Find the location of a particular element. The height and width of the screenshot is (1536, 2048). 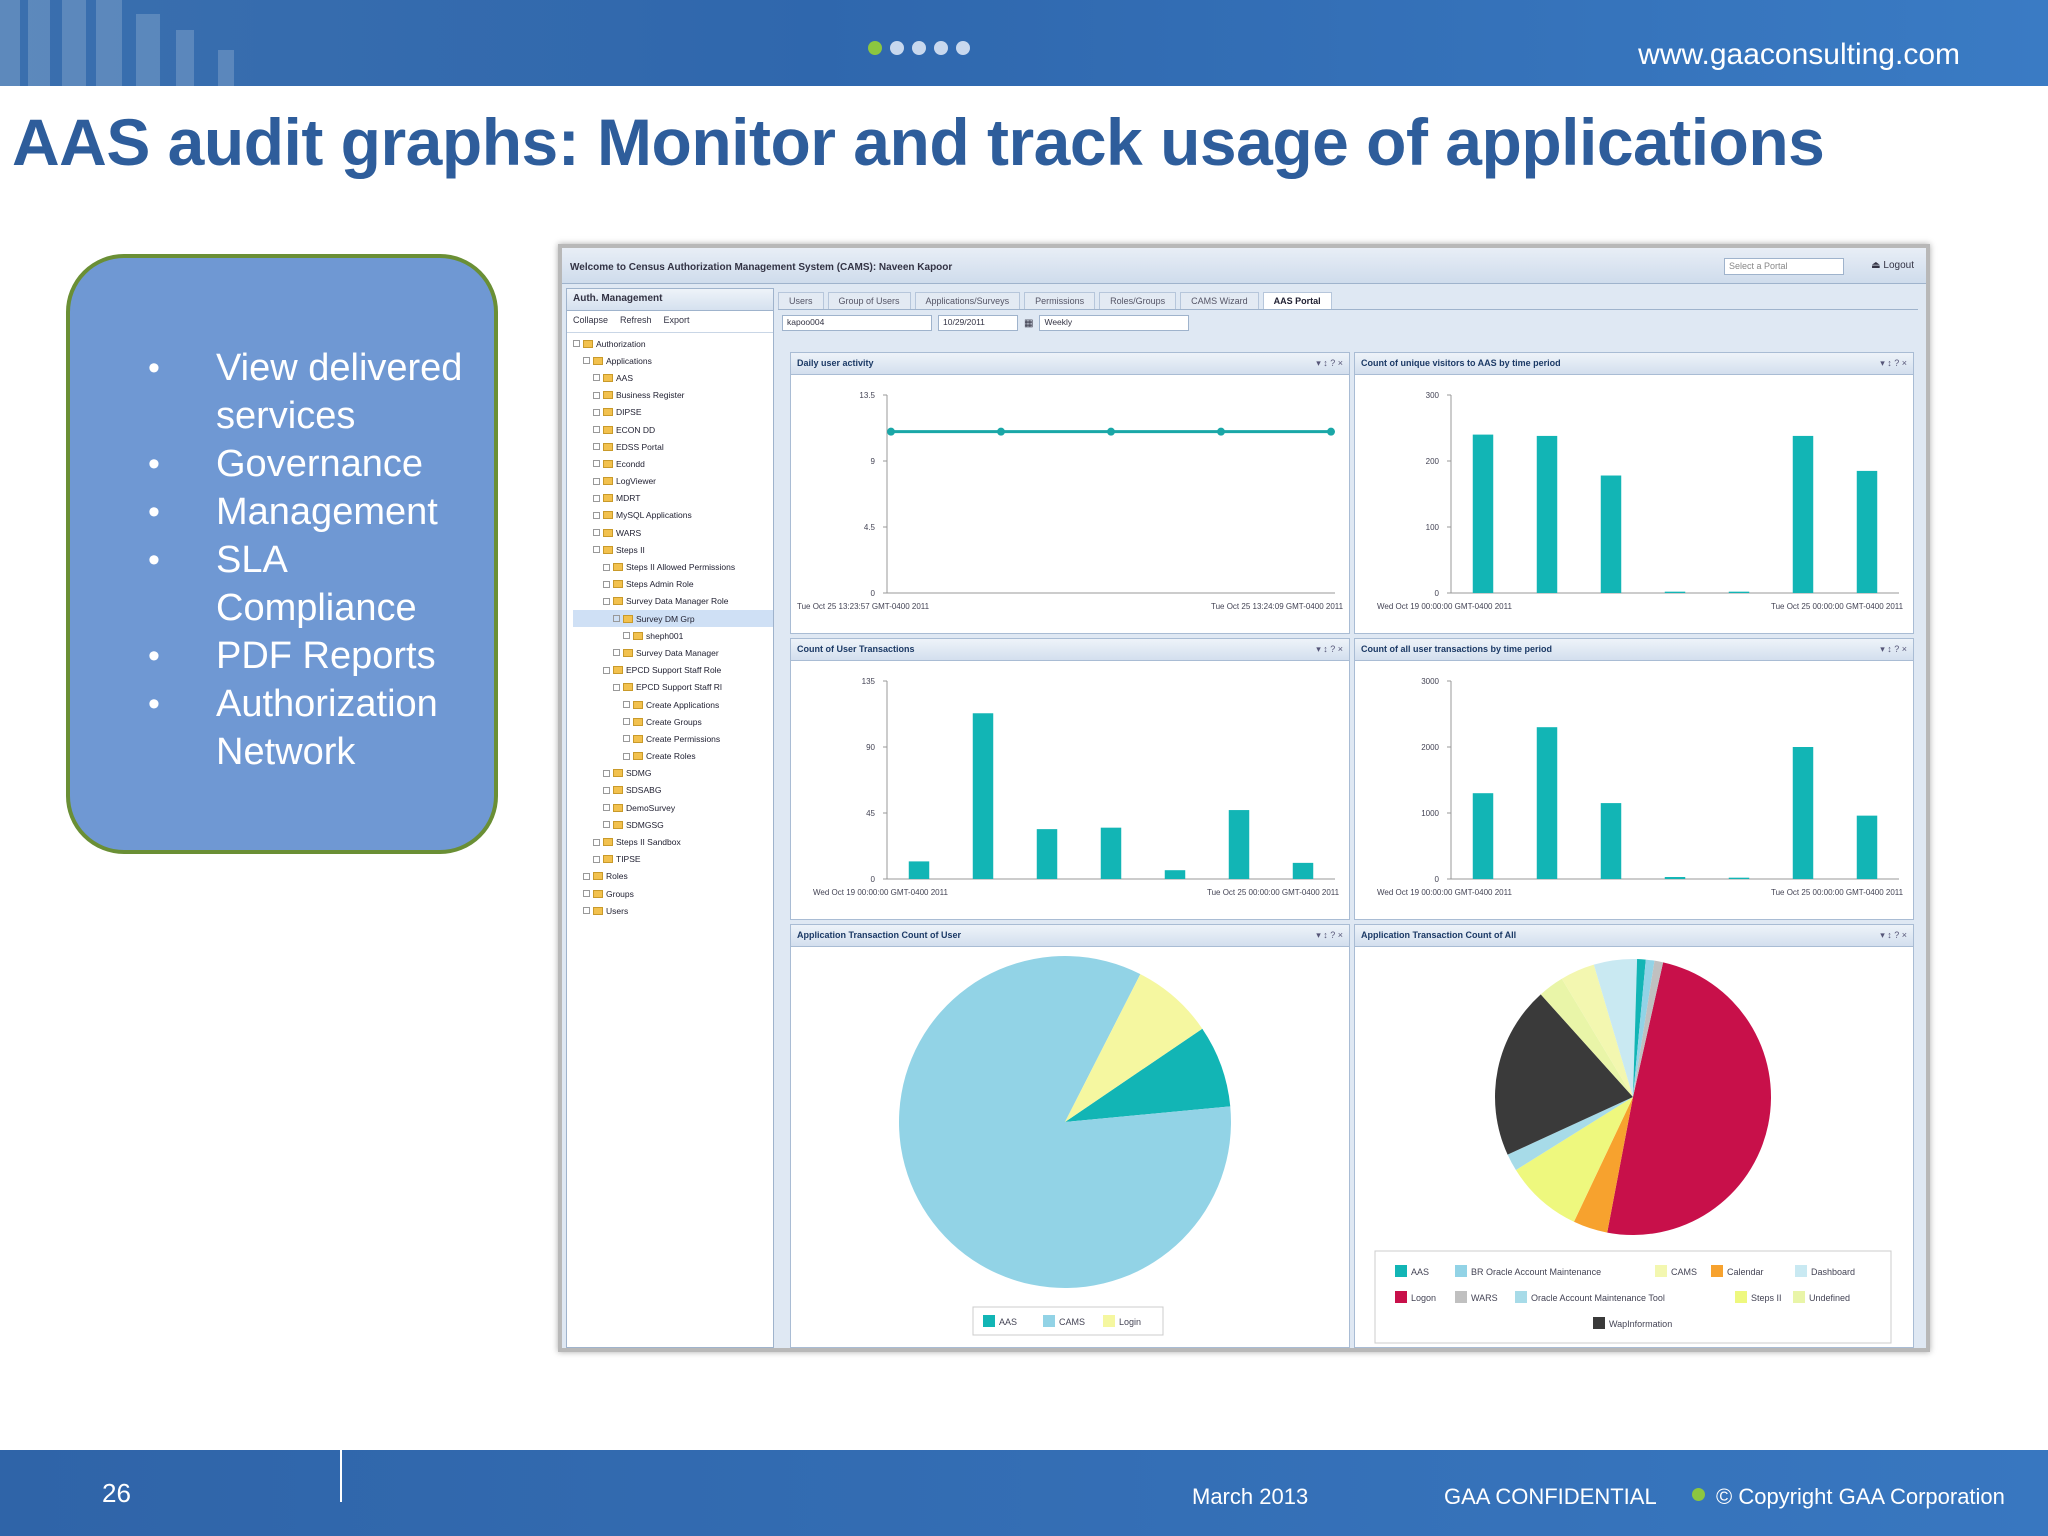

tree-node: MySQL Applications is located at coordinates (673, 515).